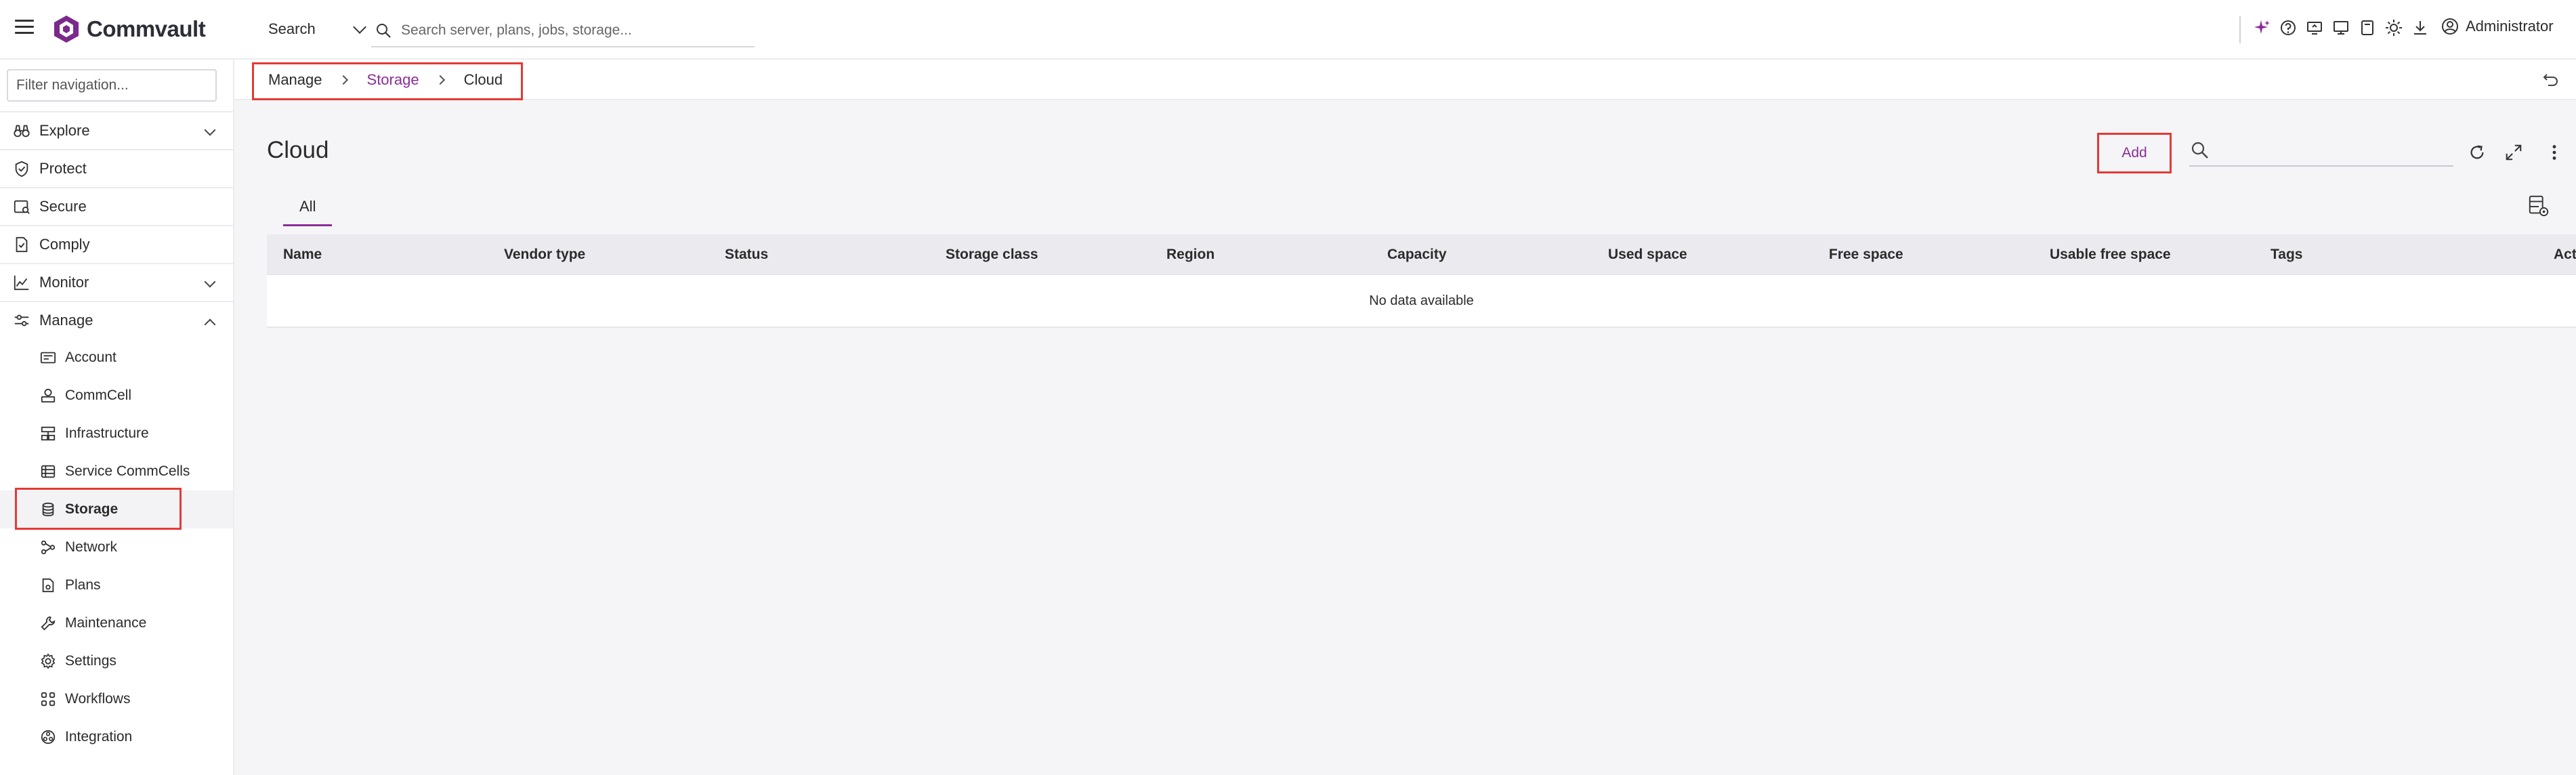  What do you see at coordinates (1481, 255) in the screenshot?
I see `column-header-capacity: Capacity` at bounding box center [1481, 255].